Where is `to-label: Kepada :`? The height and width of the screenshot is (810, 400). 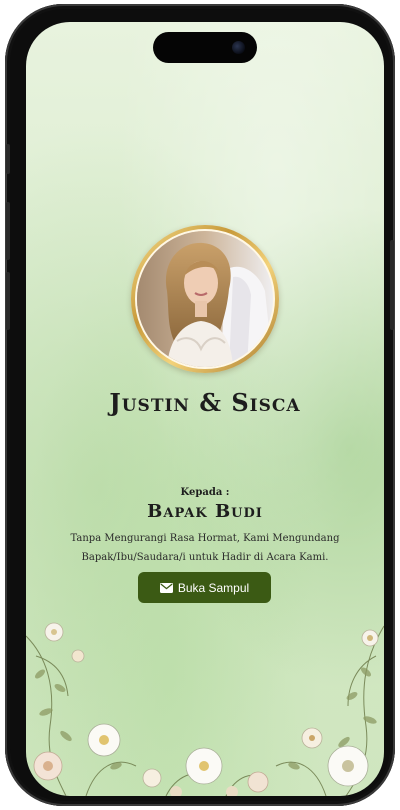 to-label: Kepada : is located at coordinates (205, 492).